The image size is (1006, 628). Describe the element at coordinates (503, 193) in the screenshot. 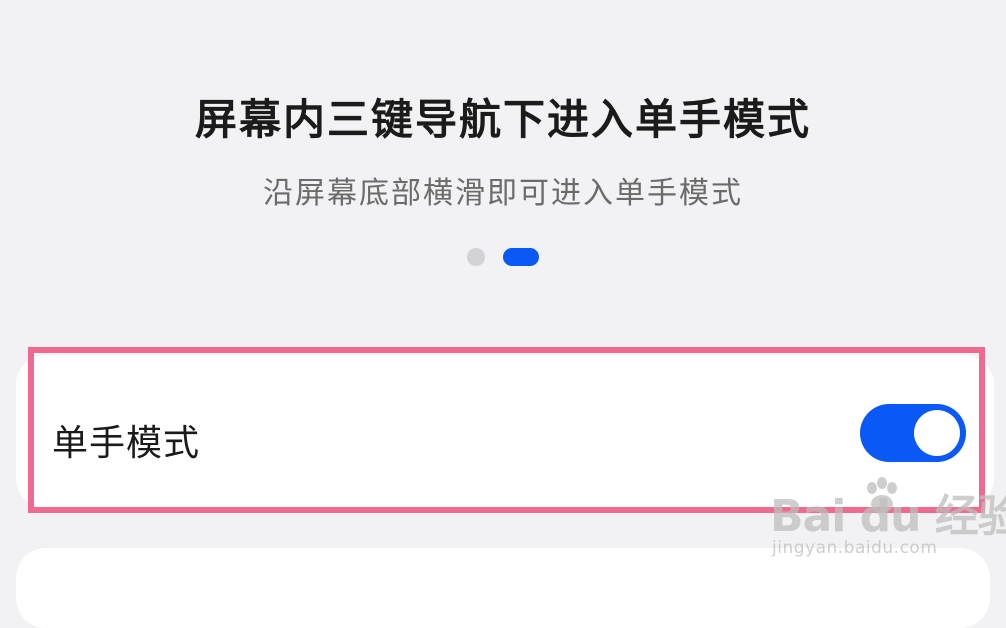

I see `guide-subtitle: 沿屏幕底部横滑即可进入单手模式` at that location.